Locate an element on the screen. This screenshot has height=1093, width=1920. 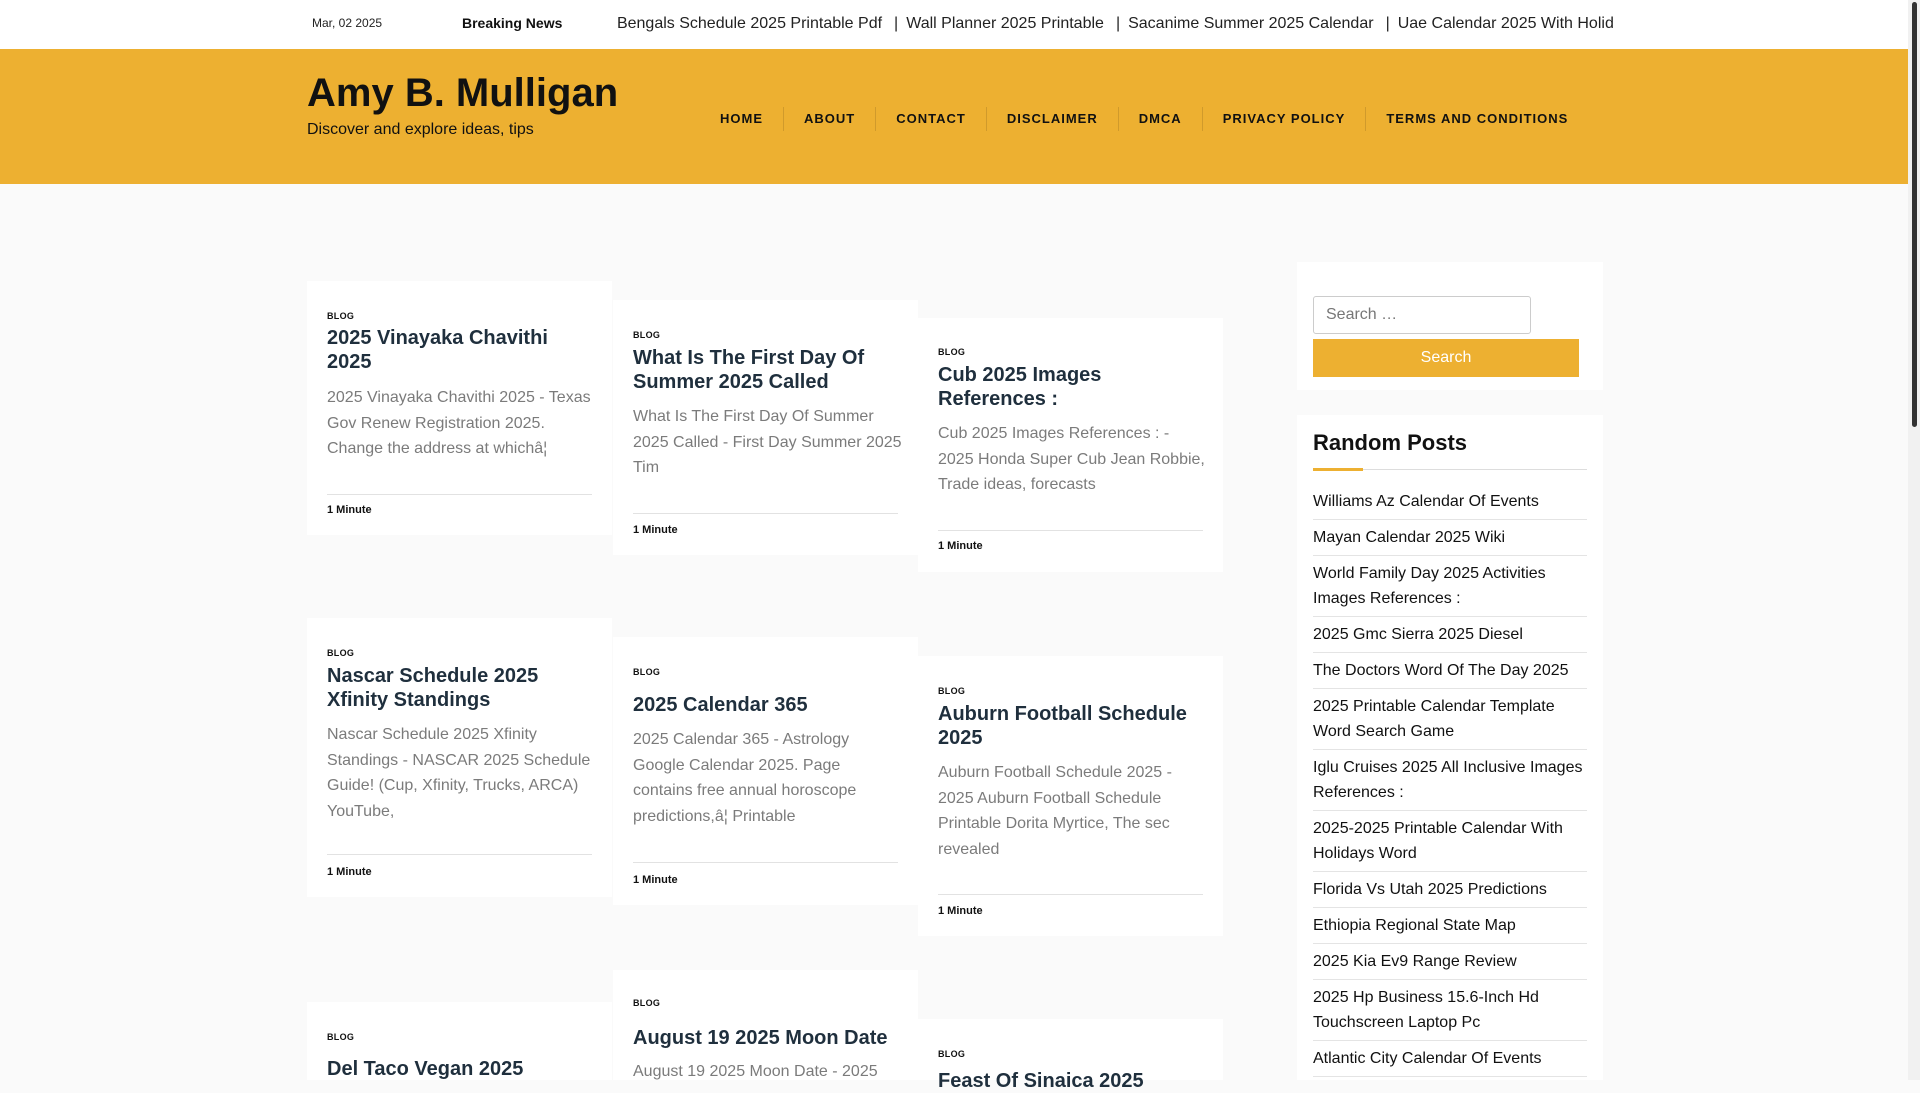
site-description: Discover and explore ideas, tips is located at coordinates (420, 129).